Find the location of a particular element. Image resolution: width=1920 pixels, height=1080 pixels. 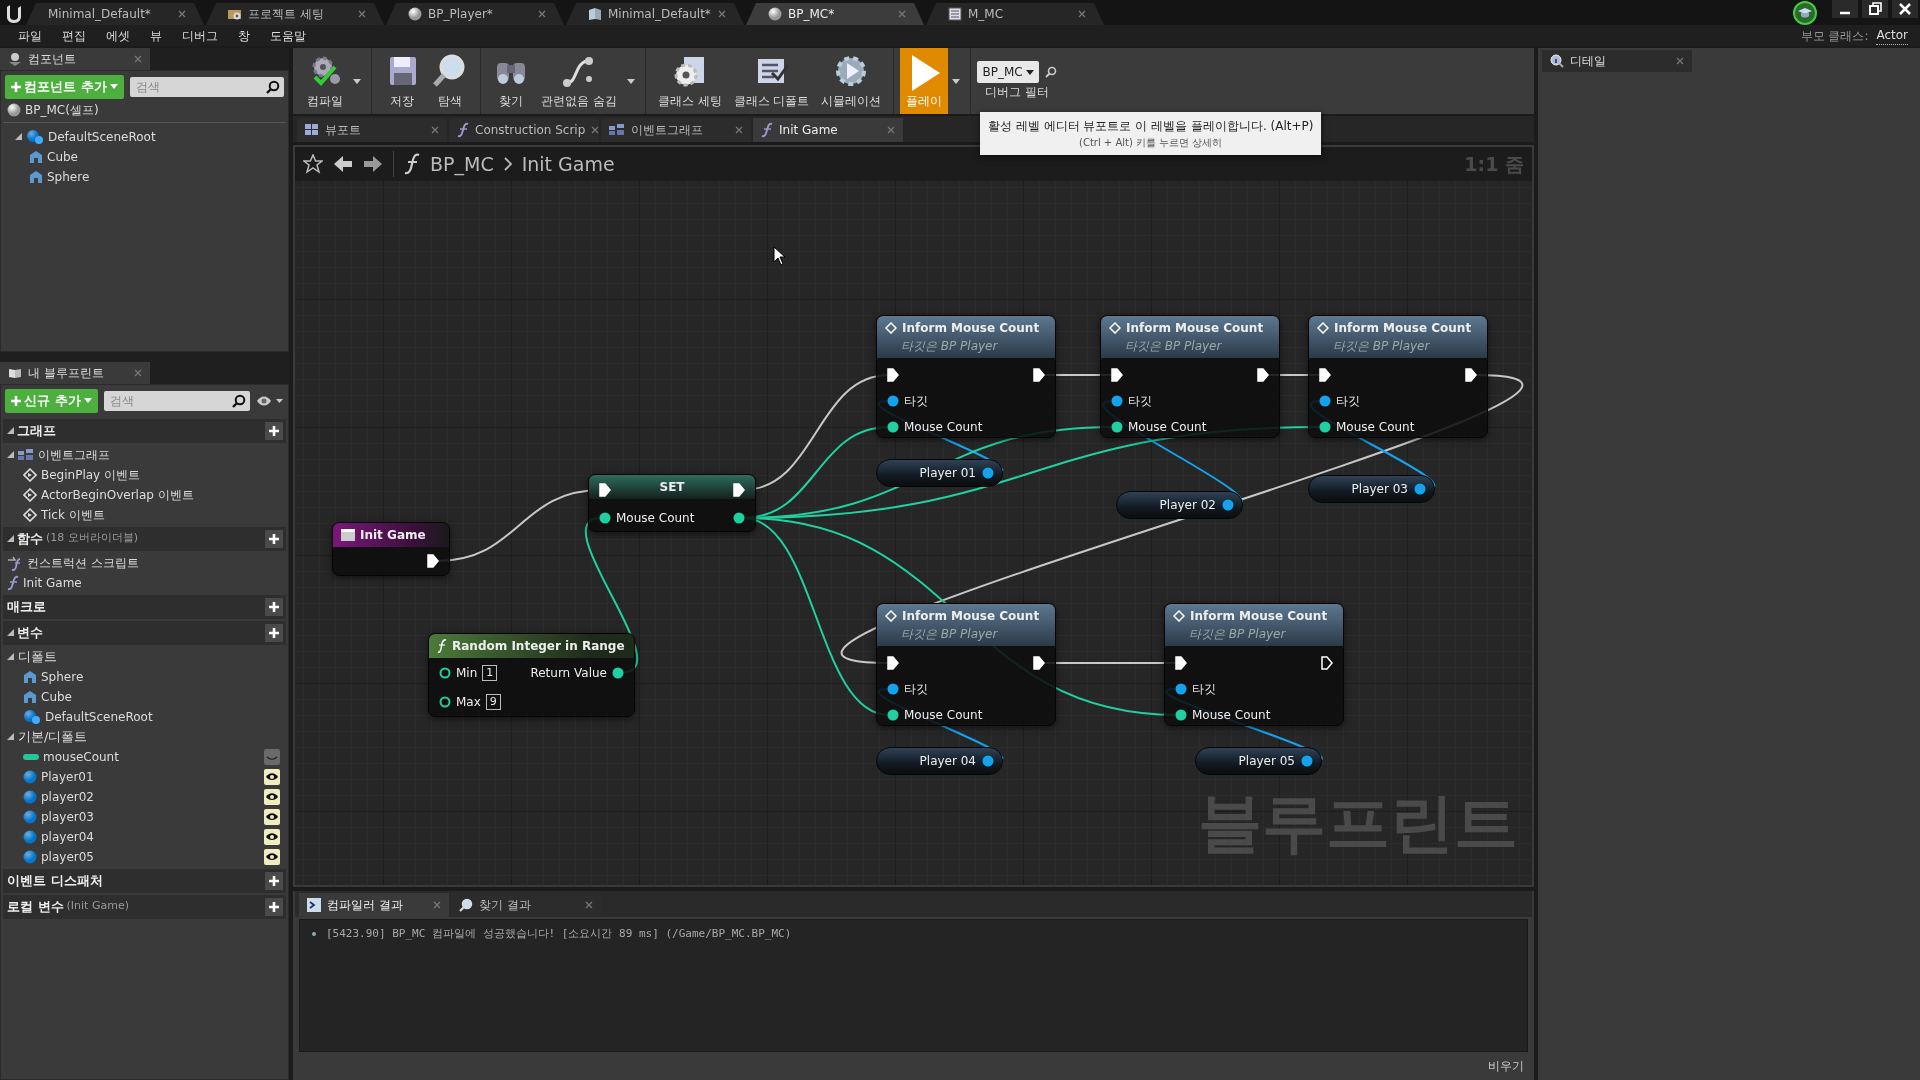

variable-node: Player 04 is located at coordinates (939, 761).